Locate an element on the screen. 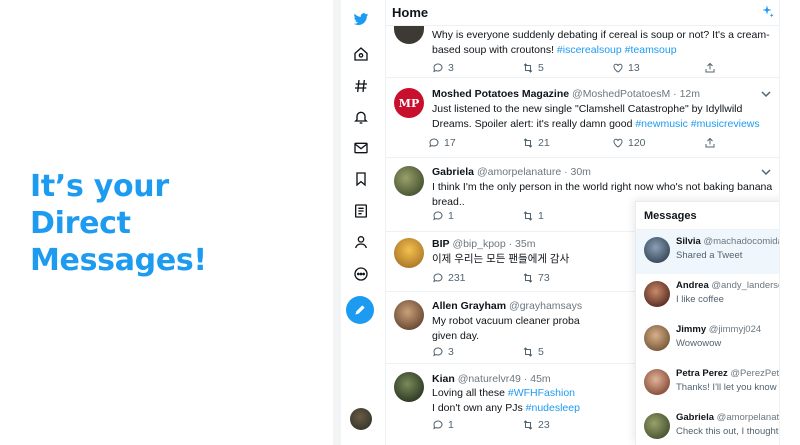 The height and width of the screenshot is (445, 800). compose-tweet-icon is located at coordinates (360, 309).